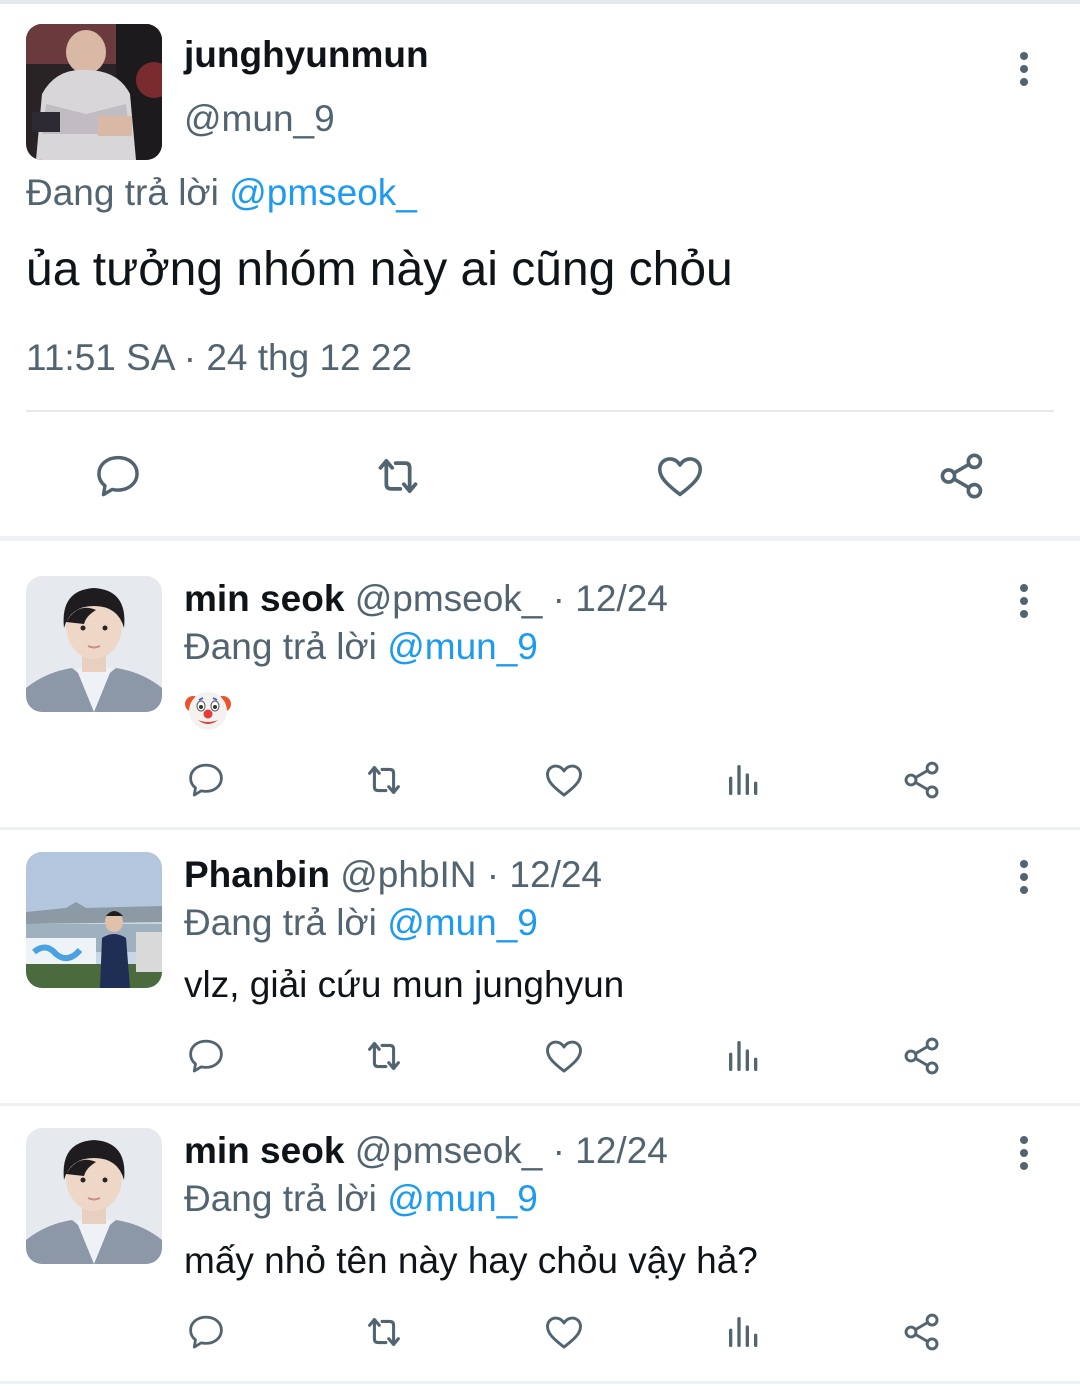 Image resolution: width=1080 pixels, height=1390 pixels. What do you see at coordinates (379, 269) in the screenshot?
I see `tweet-text: ủa tưởng nhóm này ai cũng chỏu` at bounding box center [379, 269].